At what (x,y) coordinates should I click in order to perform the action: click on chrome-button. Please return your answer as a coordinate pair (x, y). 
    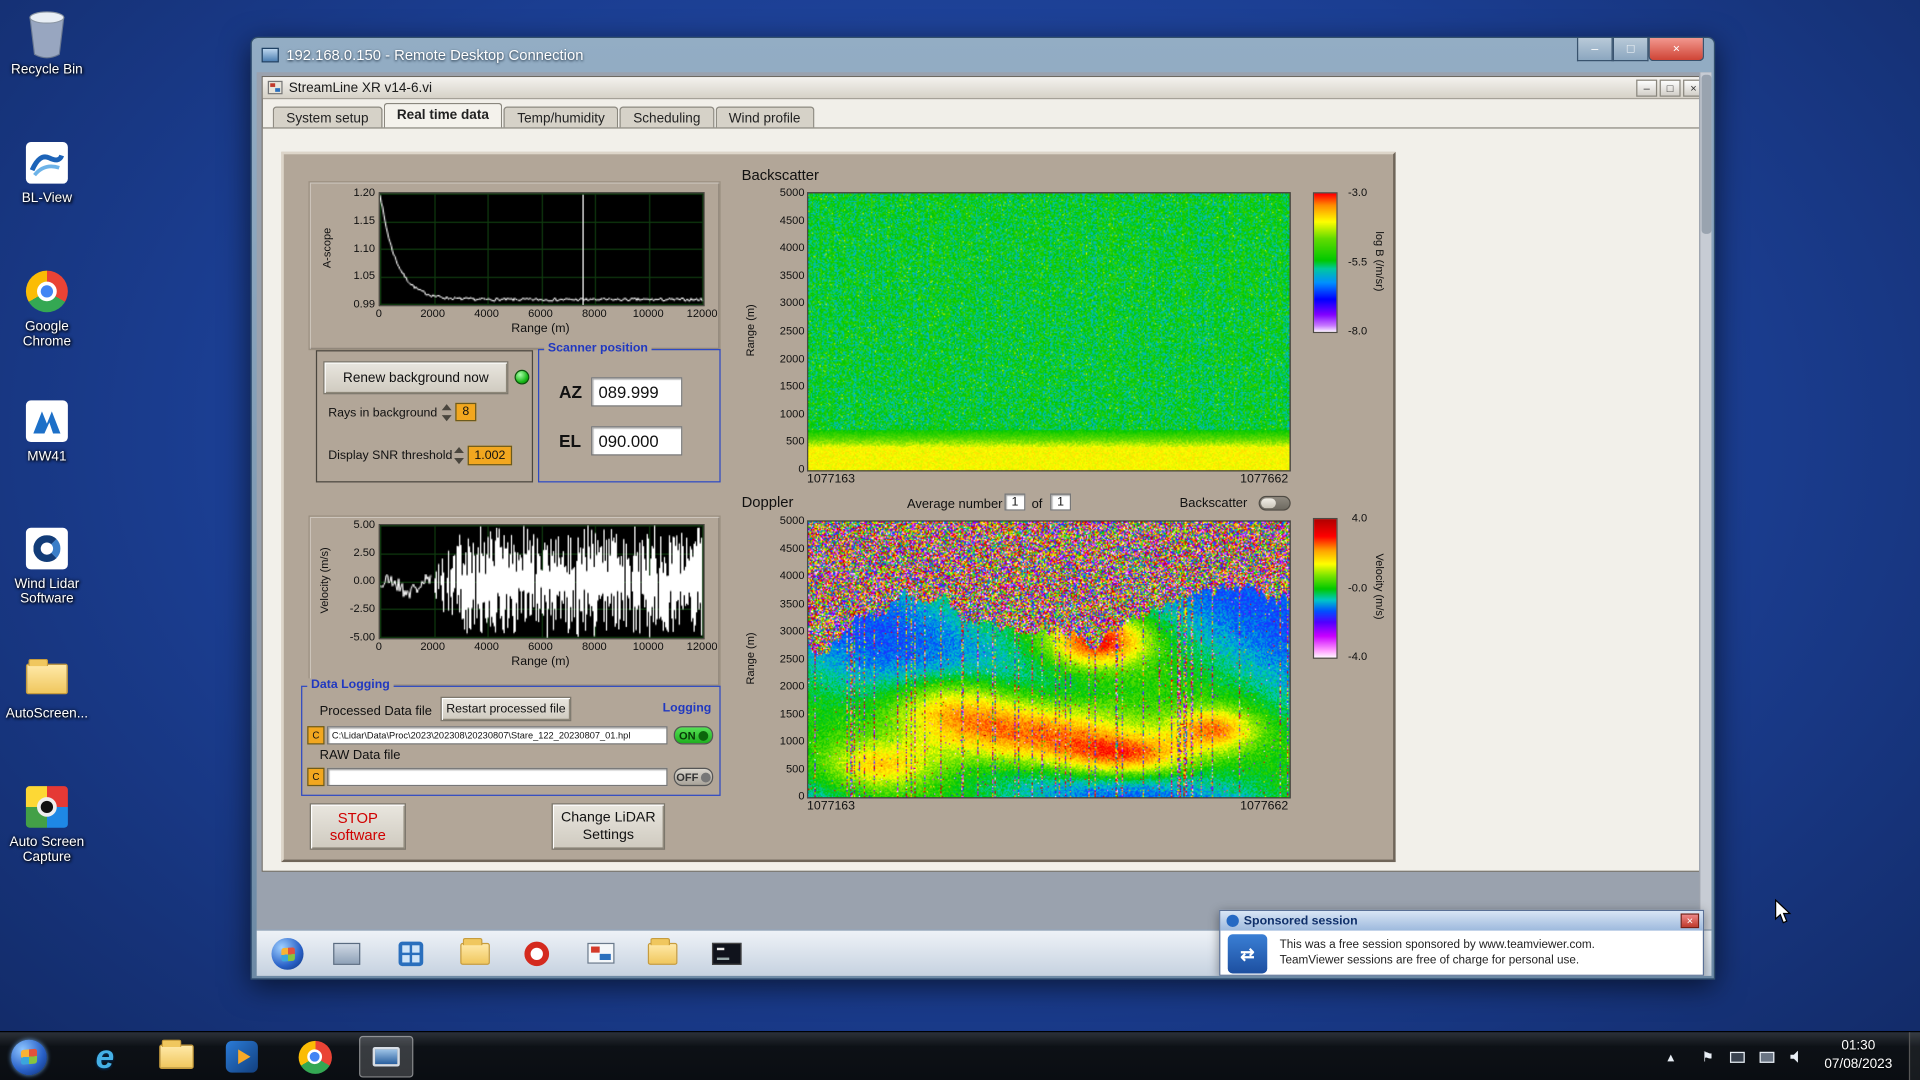
    Looking at the image, I should click on (315, 1056).